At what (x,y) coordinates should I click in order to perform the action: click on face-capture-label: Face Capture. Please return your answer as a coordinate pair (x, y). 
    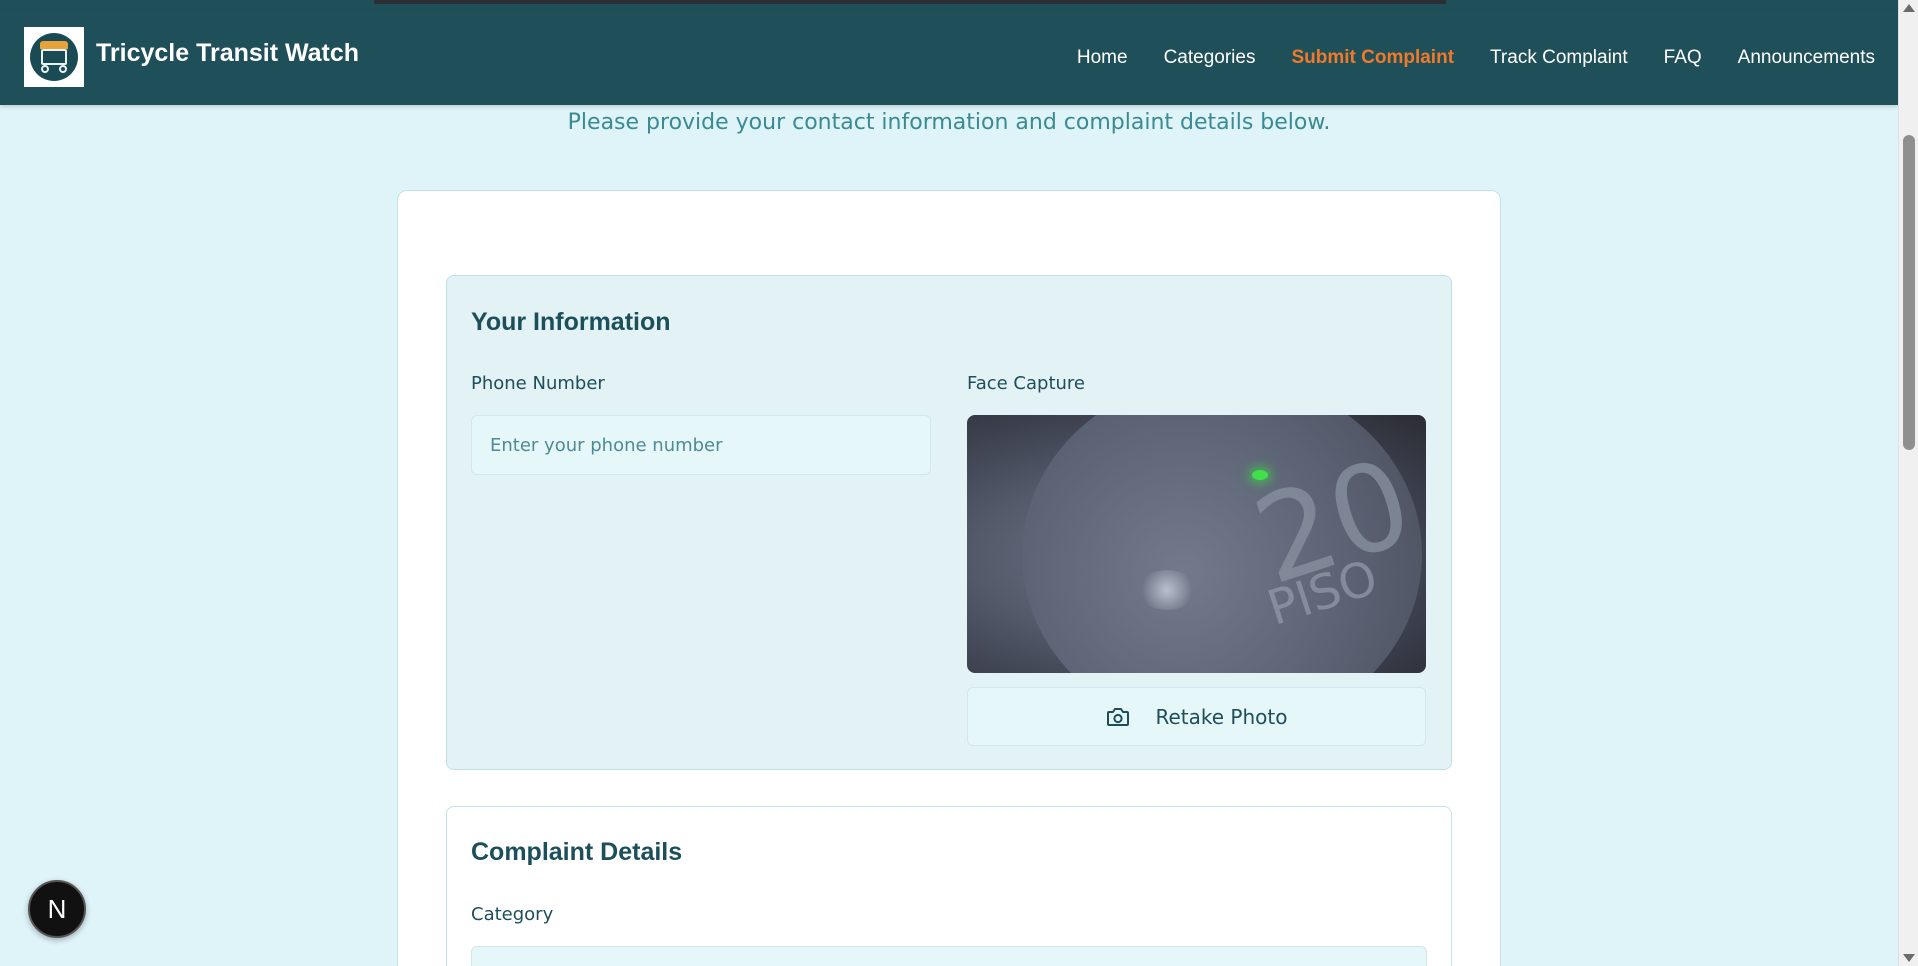
    Looking at the image, I should click on (1026, 383).